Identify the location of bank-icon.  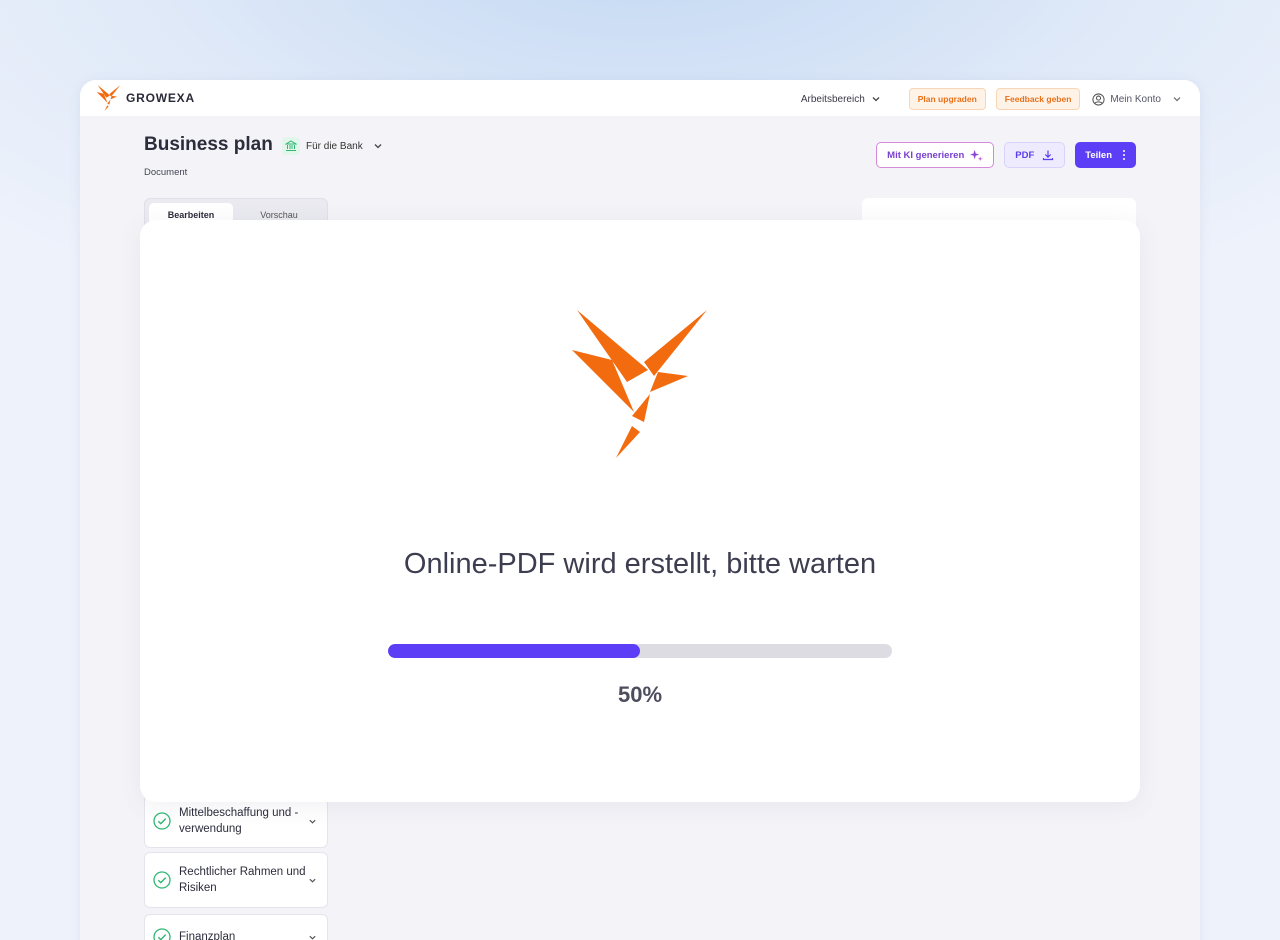
(291, 146).